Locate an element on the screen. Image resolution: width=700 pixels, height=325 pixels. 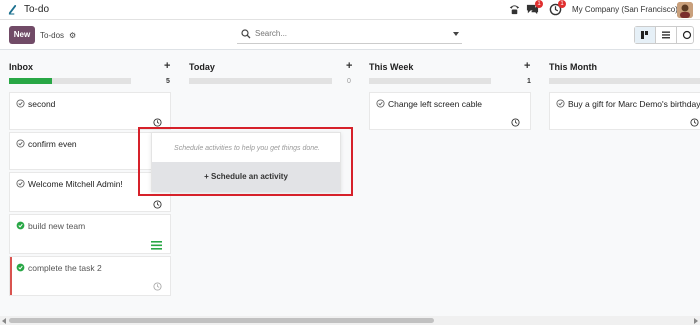
column-title: Inbox is located at coordinates (21, 67).